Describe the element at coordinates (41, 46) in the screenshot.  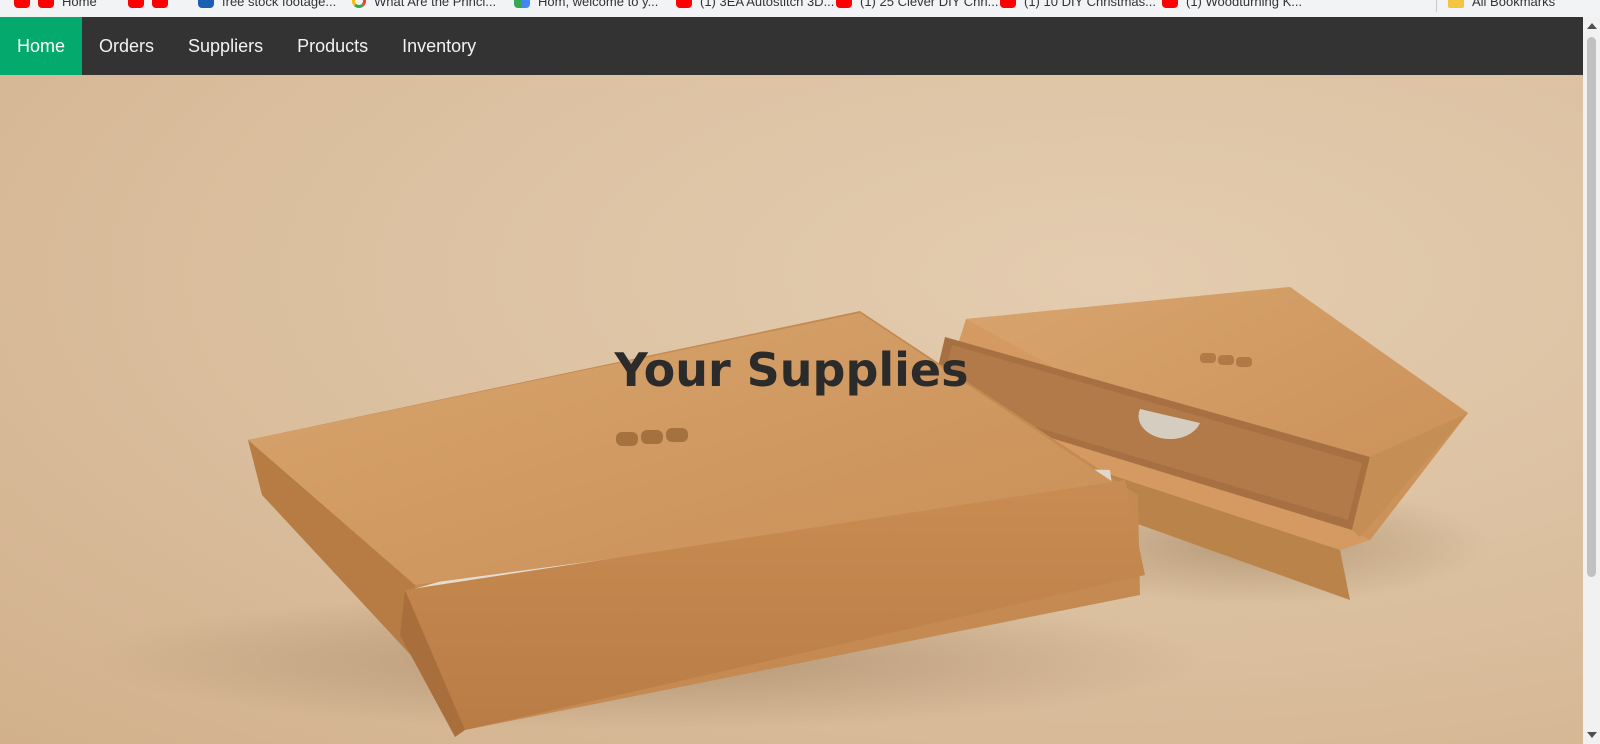
I see `nav-home: Home` at that location.